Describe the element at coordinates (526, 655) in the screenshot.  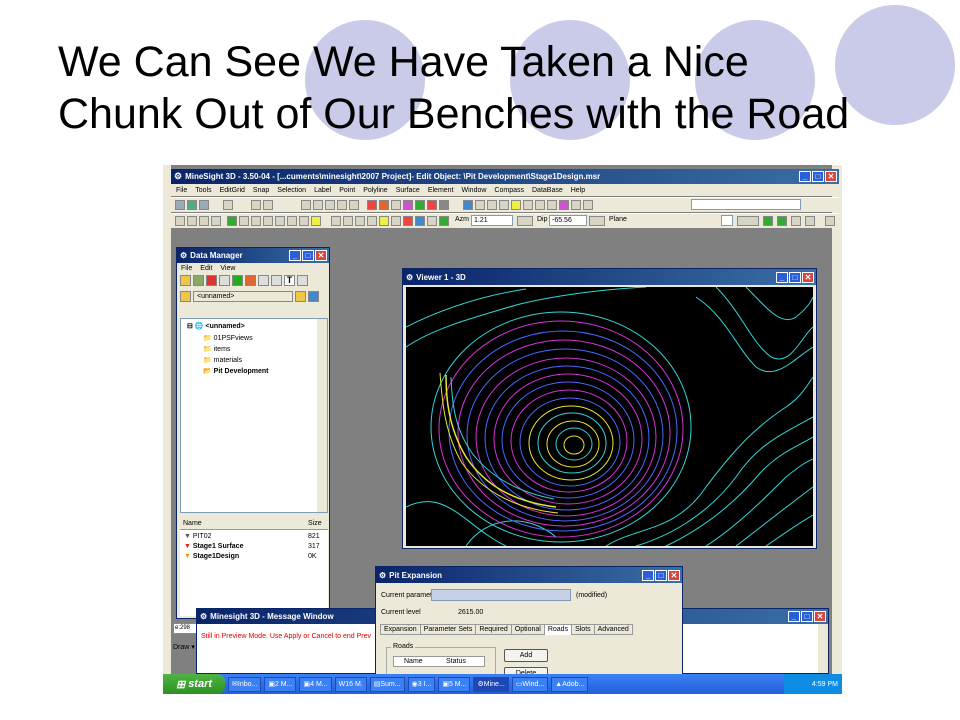
I see `add-road-button: Add` at that location.